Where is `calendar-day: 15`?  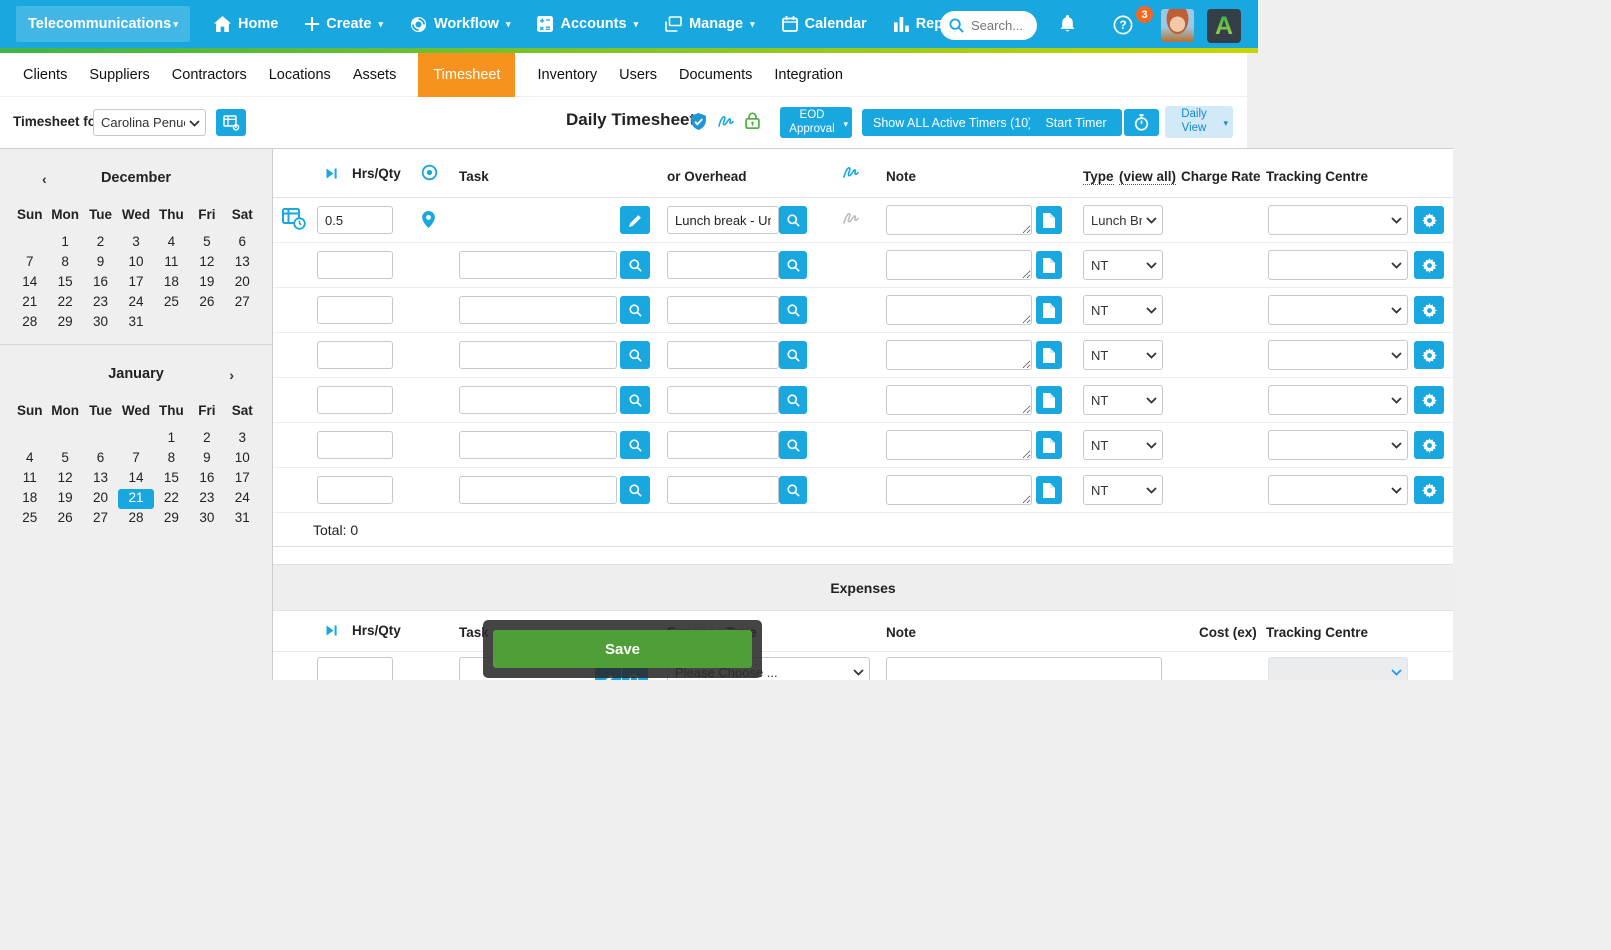 calendar-day: 15 is located at coordinates (64, 283).